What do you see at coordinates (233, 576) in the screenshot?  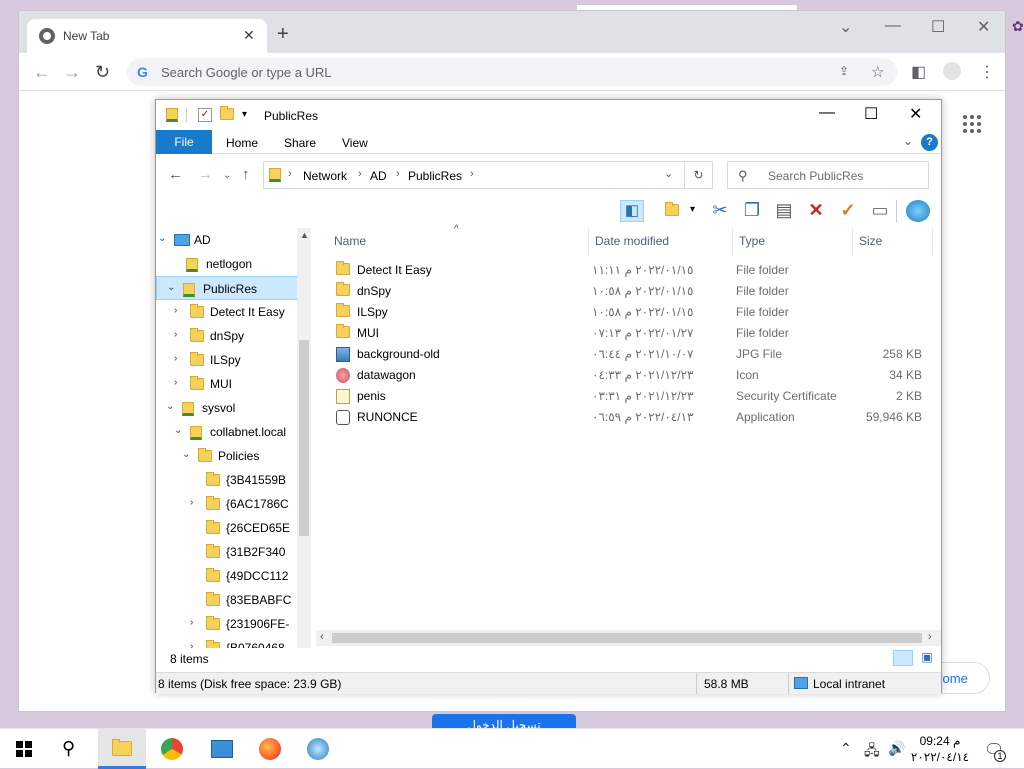 I see `nav-item: {49DCC112` at bounding box center [233, 576].